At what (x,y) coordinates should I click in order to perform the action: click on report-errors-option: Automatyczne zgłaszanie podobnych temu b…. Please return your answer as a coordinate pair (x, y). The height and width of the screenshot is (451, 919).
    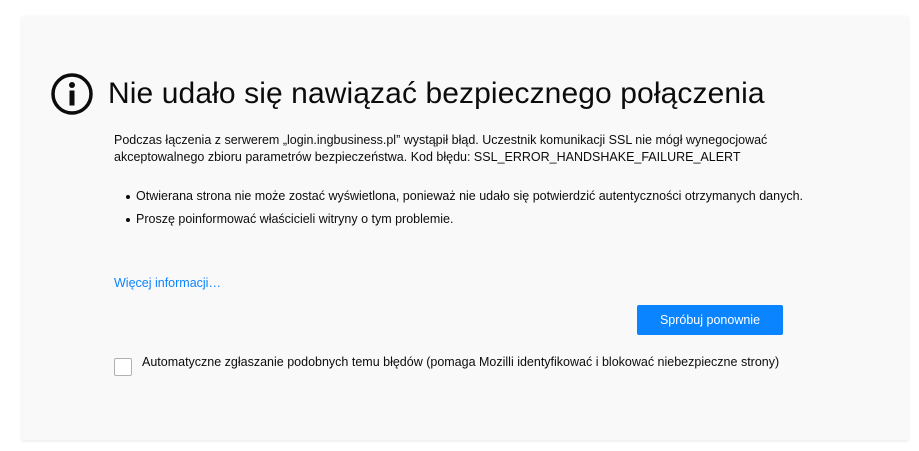
    Looking at the image, I should click on (454, 365).